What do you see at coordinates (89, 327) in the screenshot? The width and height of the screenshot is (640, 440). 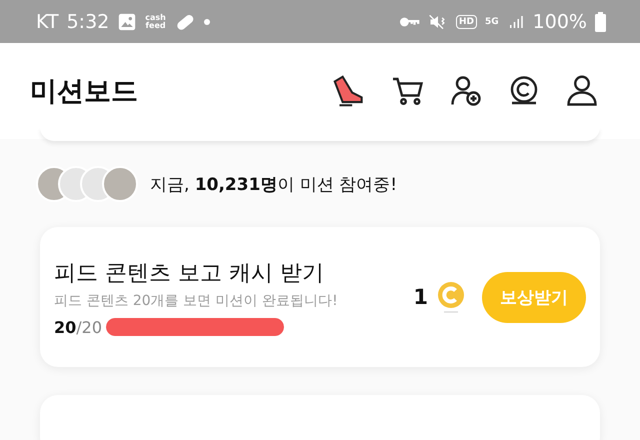 I see `progress-total: /20` at bounding box center [89, 327].